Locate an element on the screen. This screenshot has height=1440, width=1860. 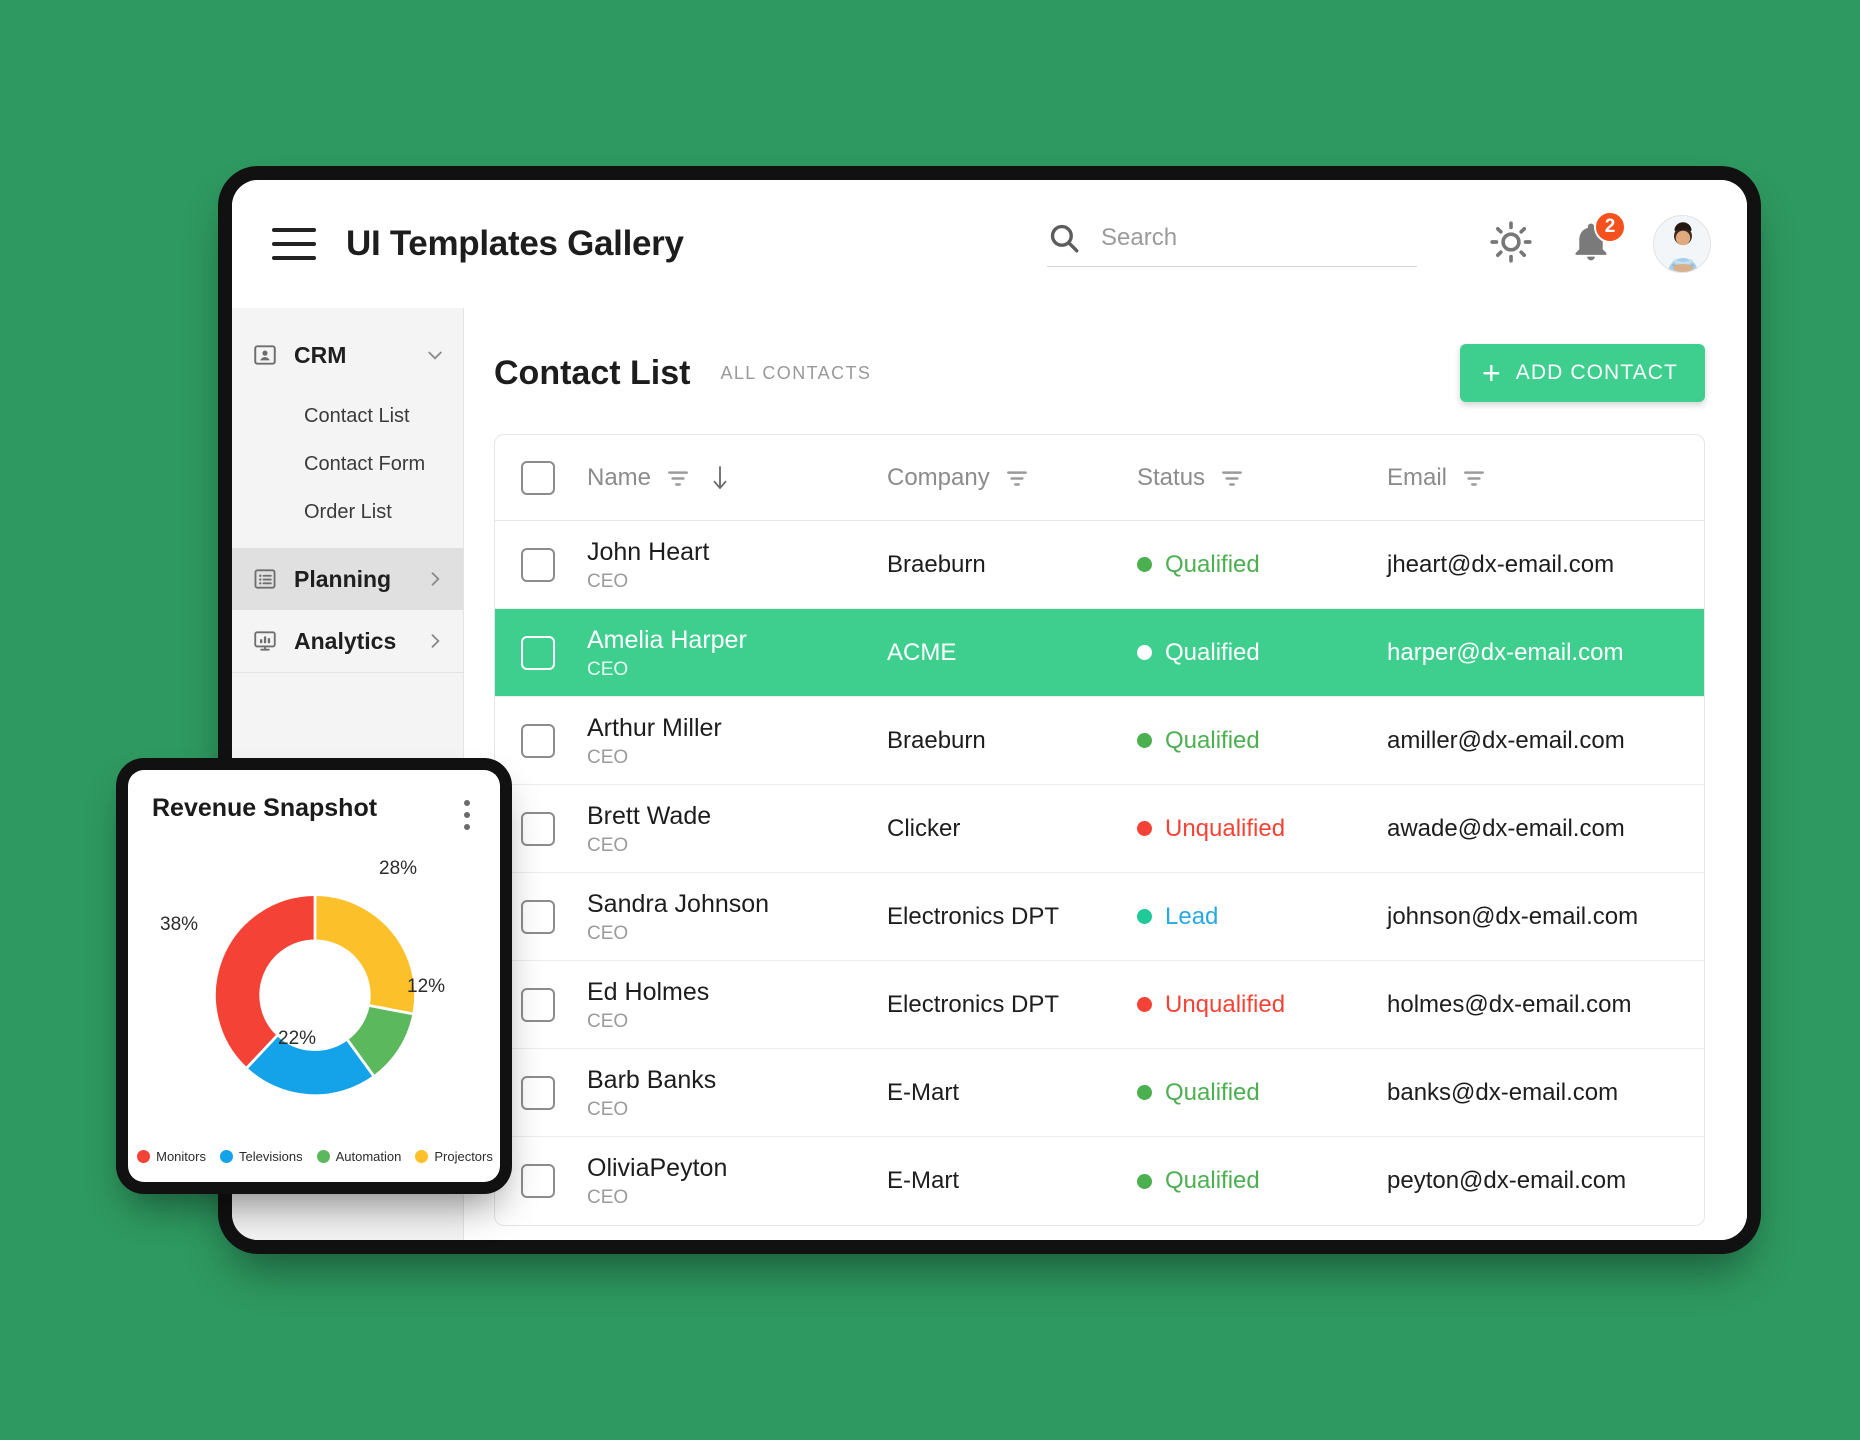
cell-name: John Heart CEO is located at coordinates (737, 565).